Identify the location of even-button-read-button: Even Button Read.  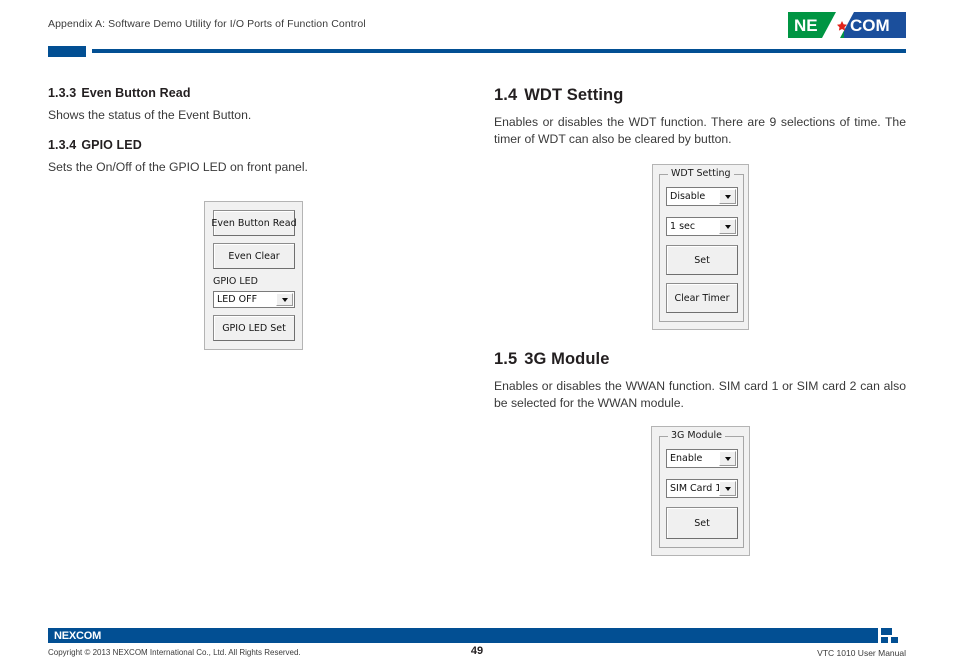
(254, 223).